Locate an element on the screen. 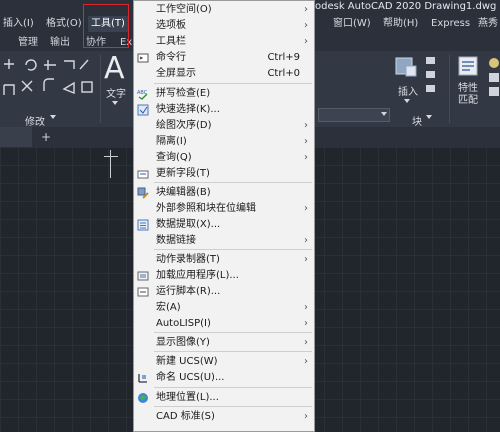 The height and width of the screenshot is (432, 500). menu-item-label: 新建 UCS(W) is located at coordinates (187, 361).